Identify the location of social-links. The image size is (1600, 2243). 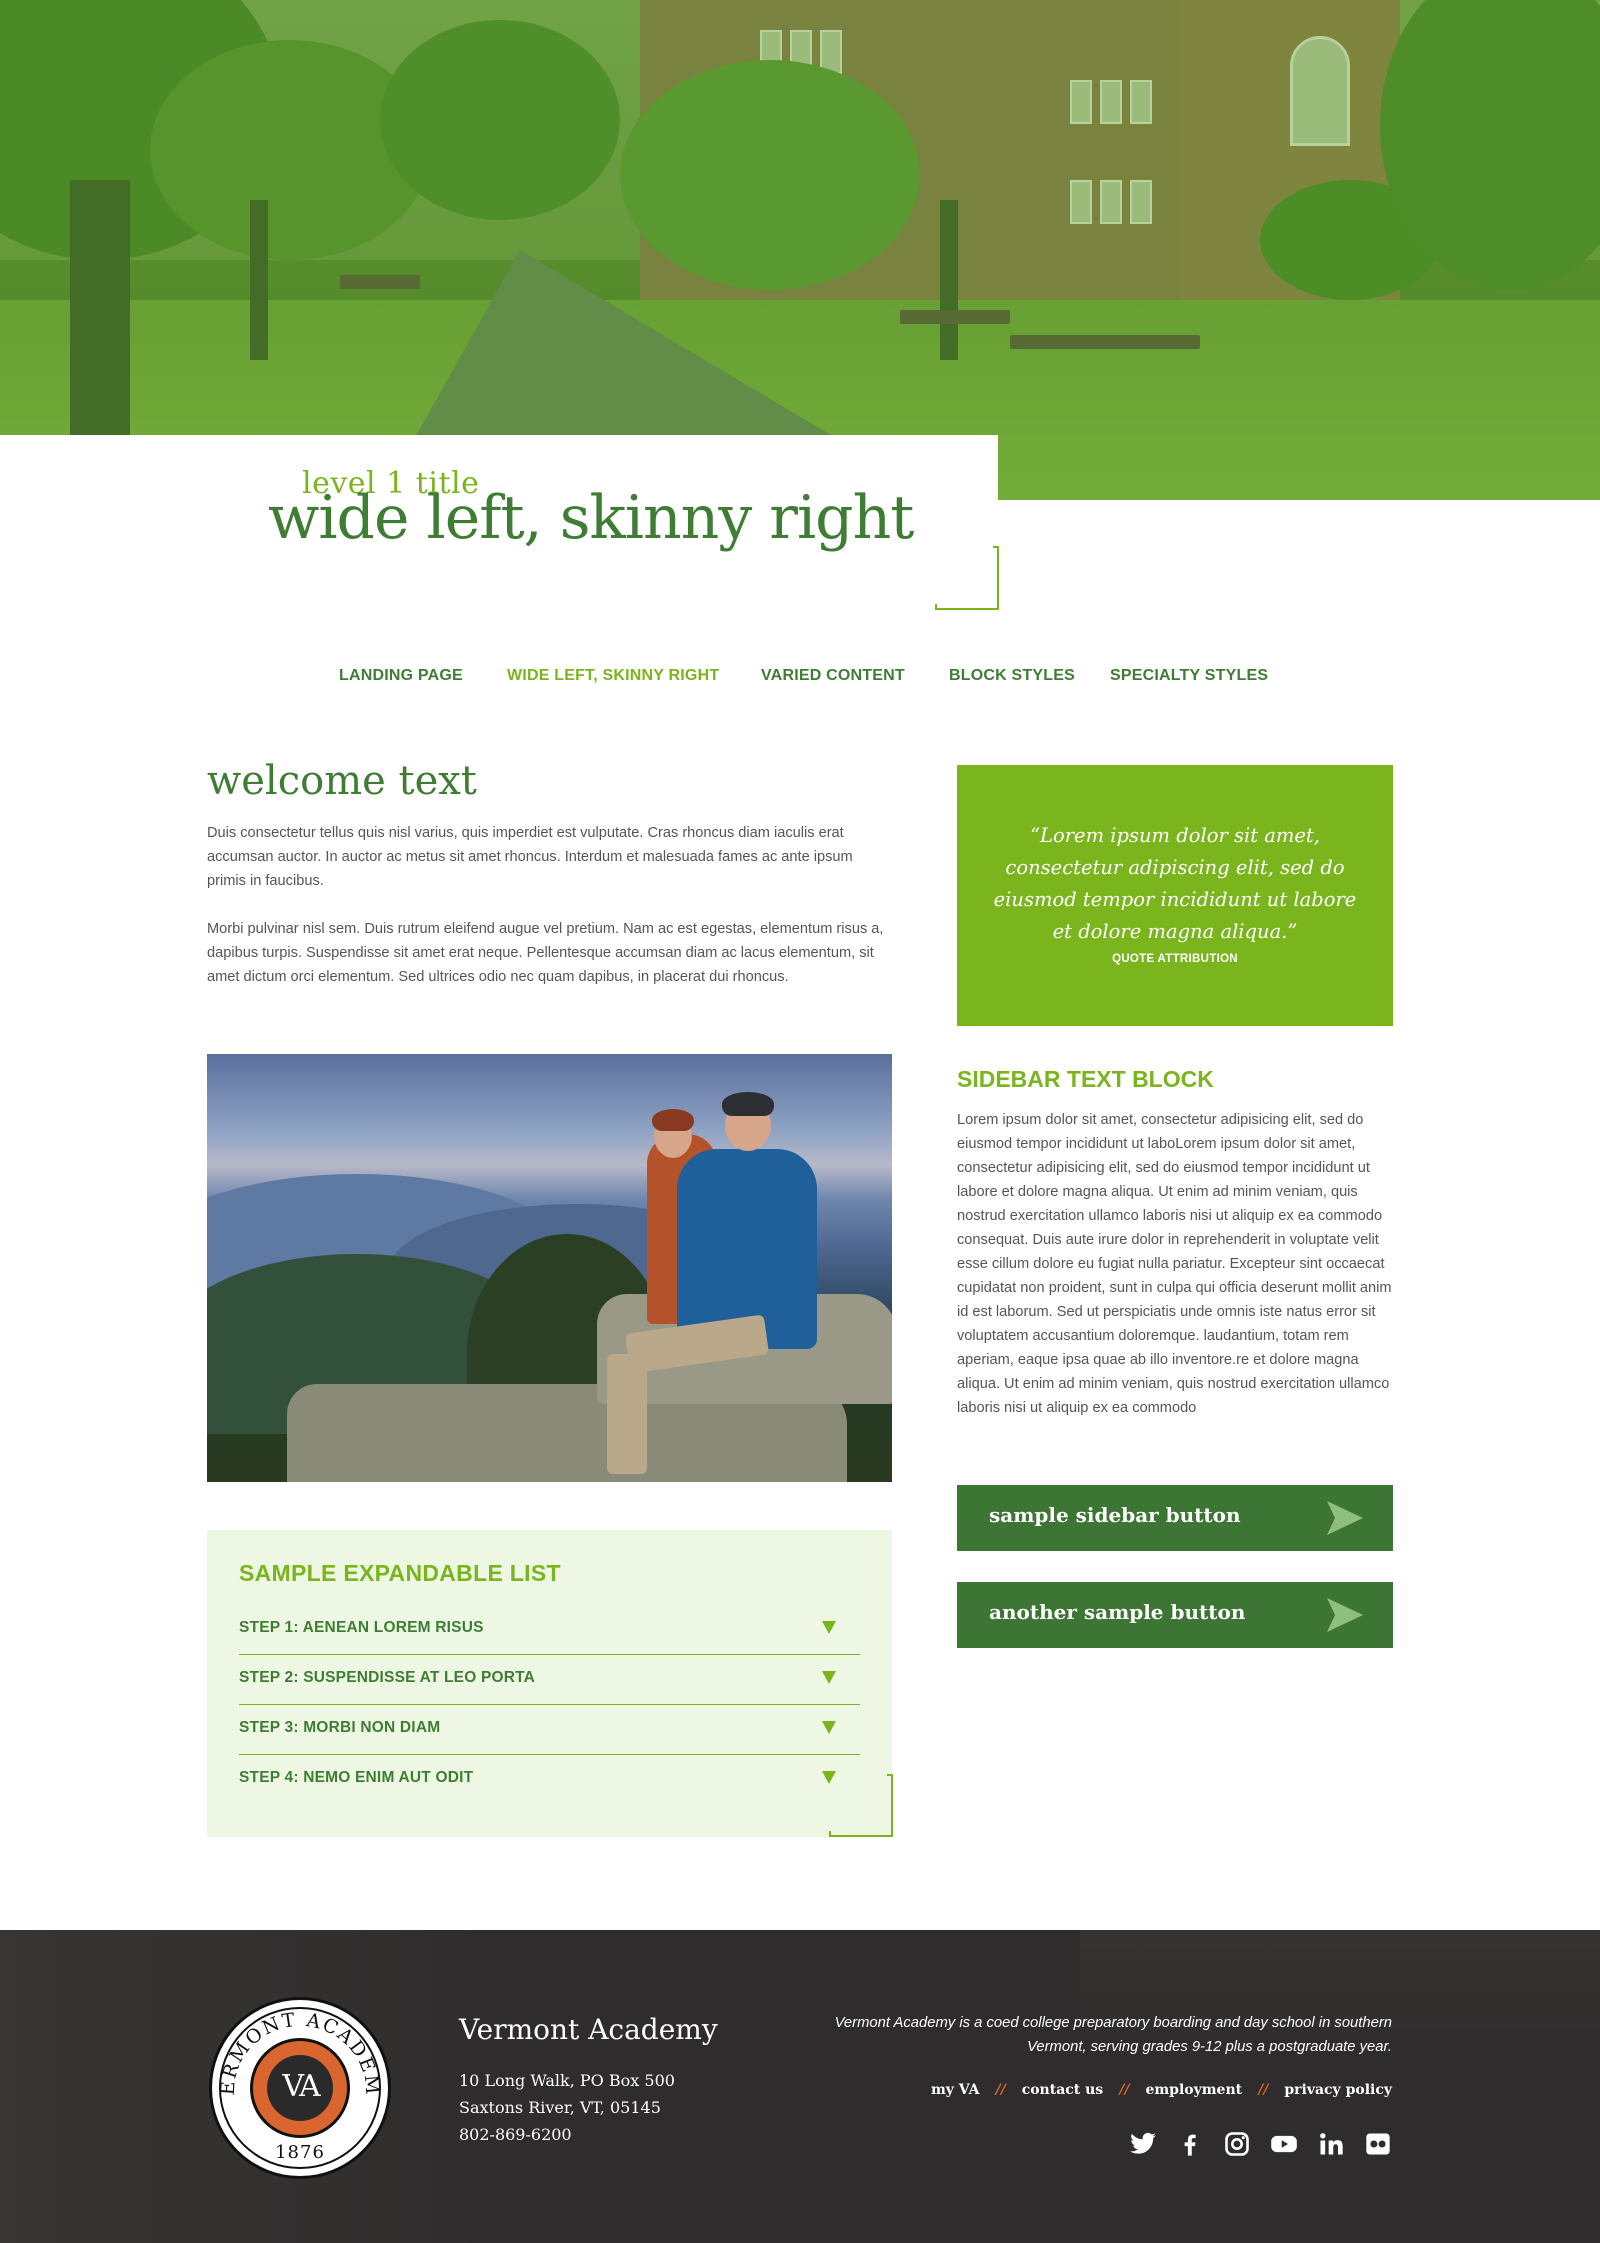
(1251, 2144).